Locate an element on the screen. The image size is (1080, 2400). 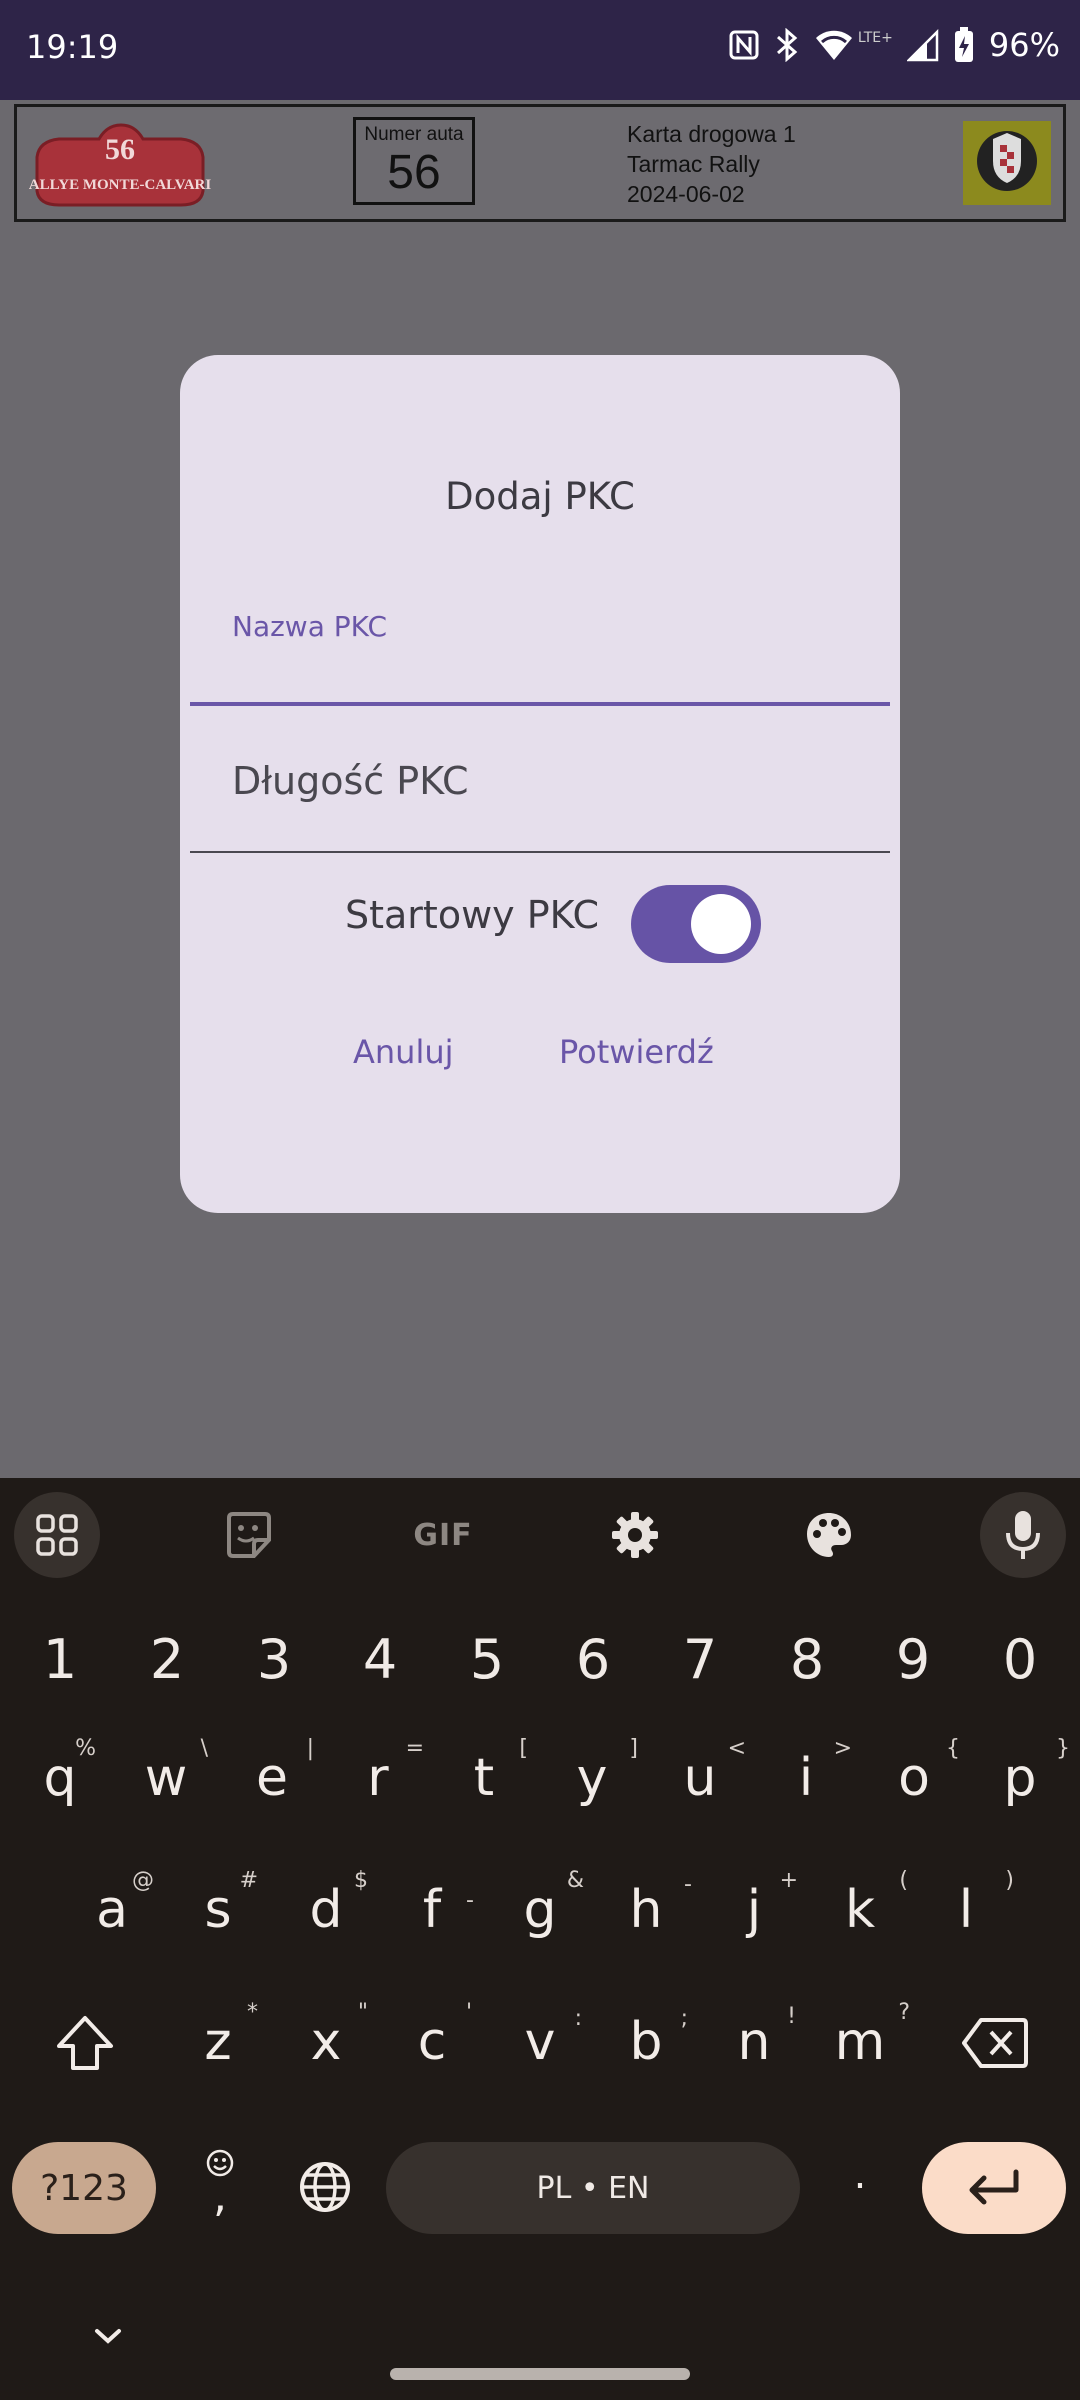
key-0: 0 is located at coordinates (1020, 1659).